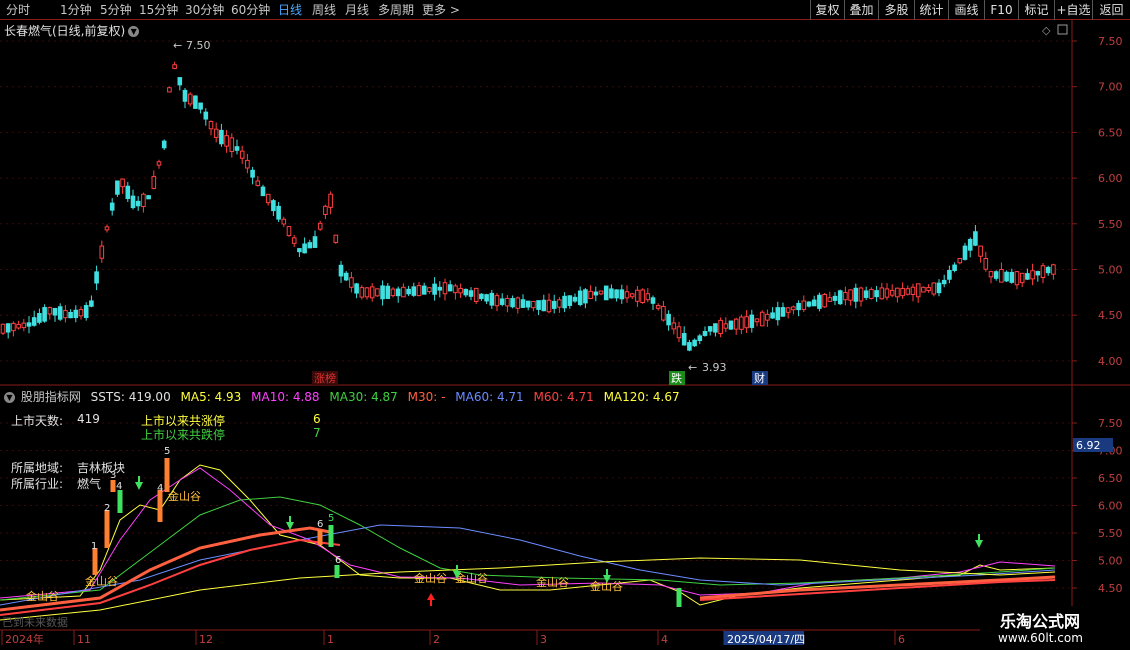 Image resolution: width=1130 pixels, height=650 pixels. What do you see at coordinates (183, 435) in the screenshot?
I see `limit-down-label: 上市以来共跌停` at bounding box center [183, 435].